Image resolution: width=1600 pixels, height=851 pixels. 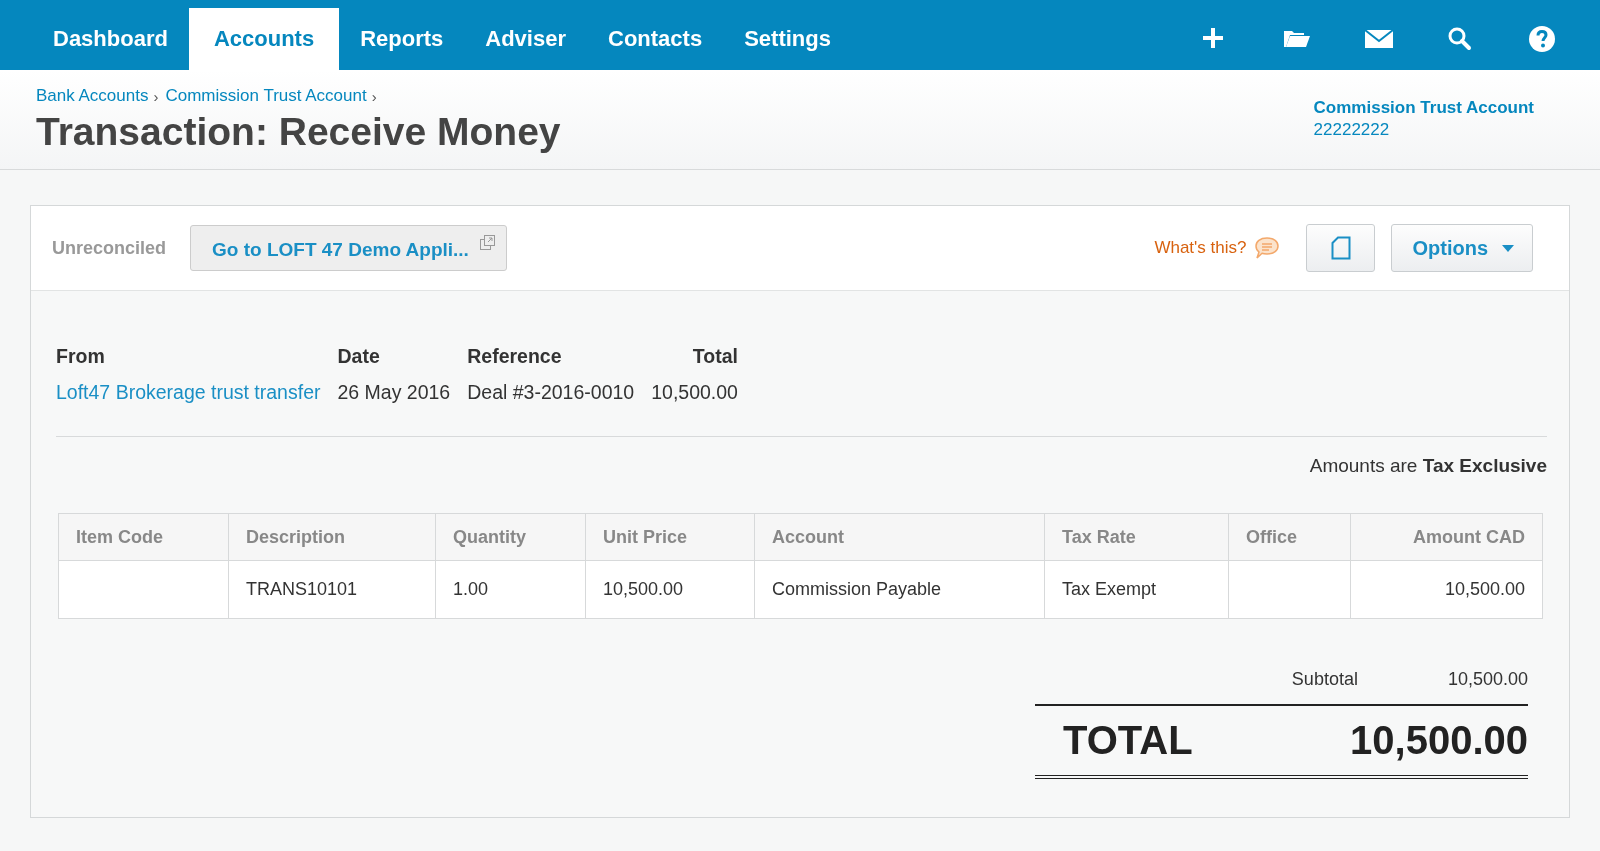 I want to click on field-label: Total, so click(x=715, y=356).